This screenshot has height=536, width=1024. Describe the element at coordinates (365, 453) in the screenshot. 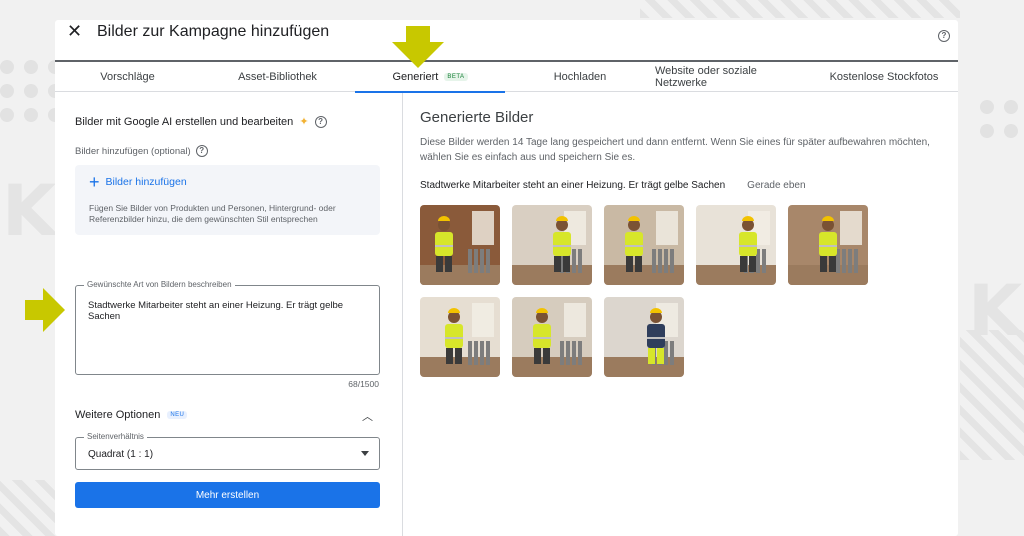

I see `dropdown-caret-icon` at that location.